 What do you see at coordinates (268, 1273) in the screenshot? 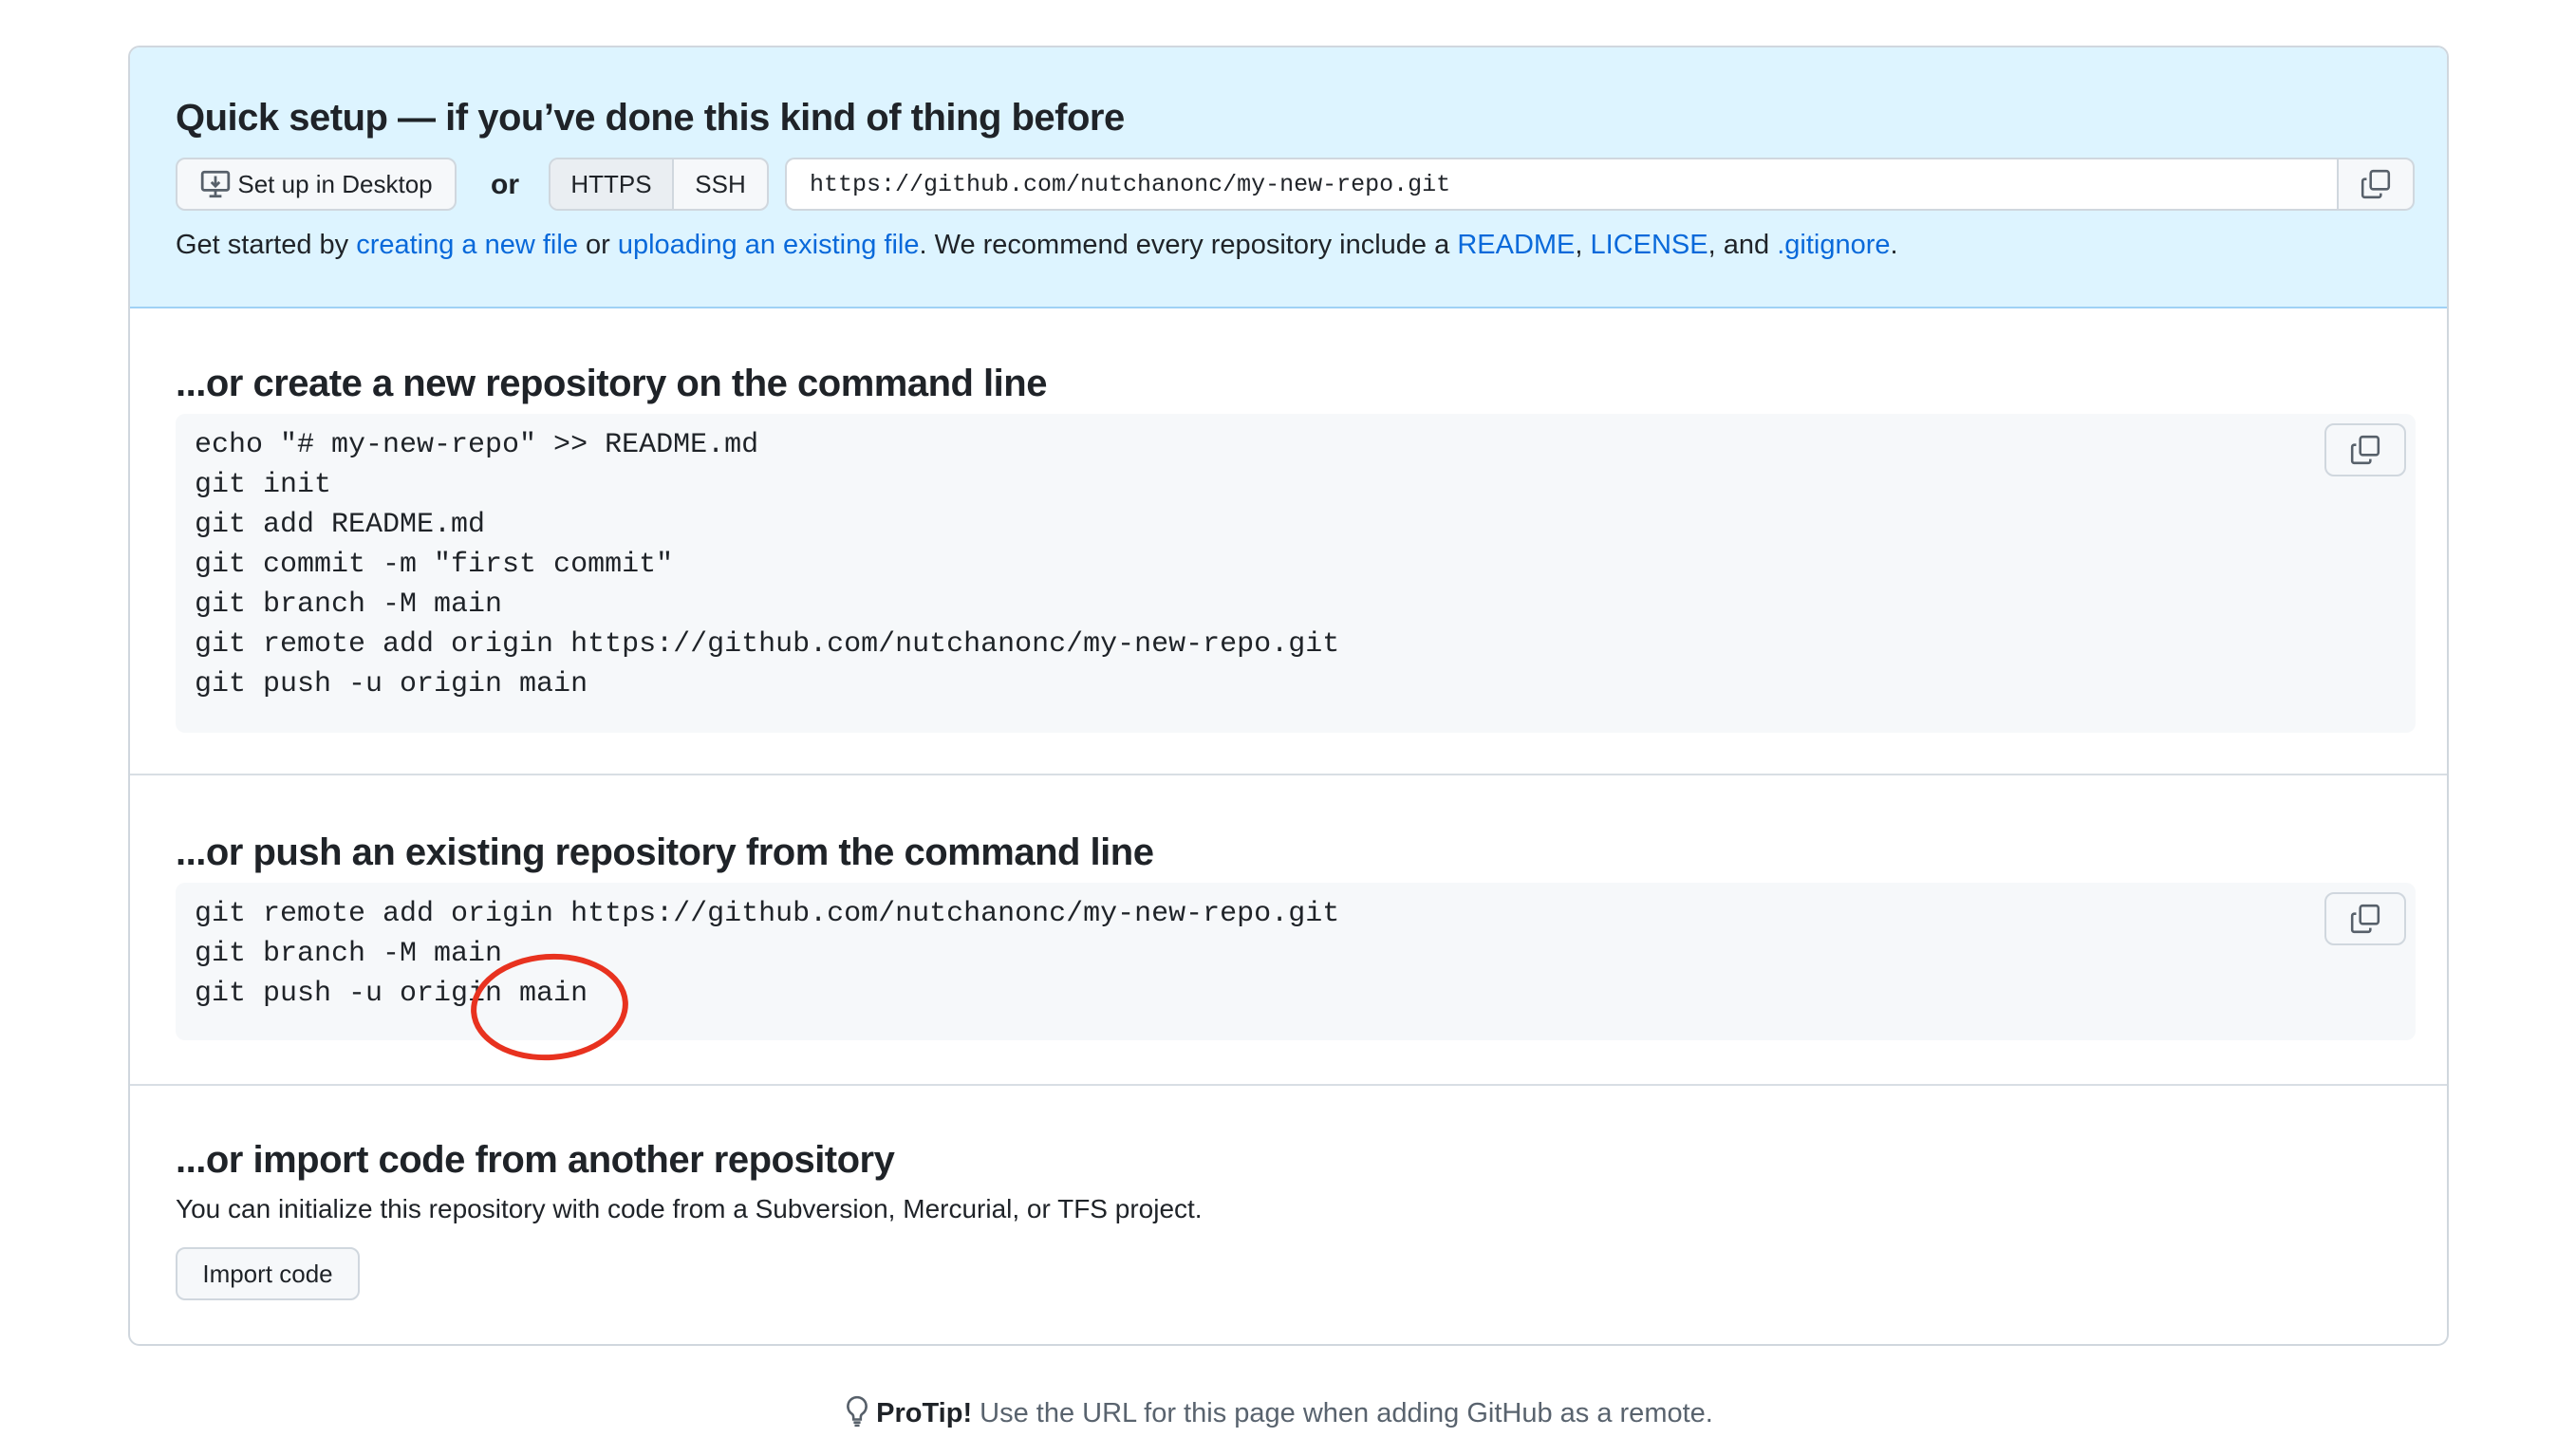
I see `import-code-button: Import code` at bounding box center [268, 1273].